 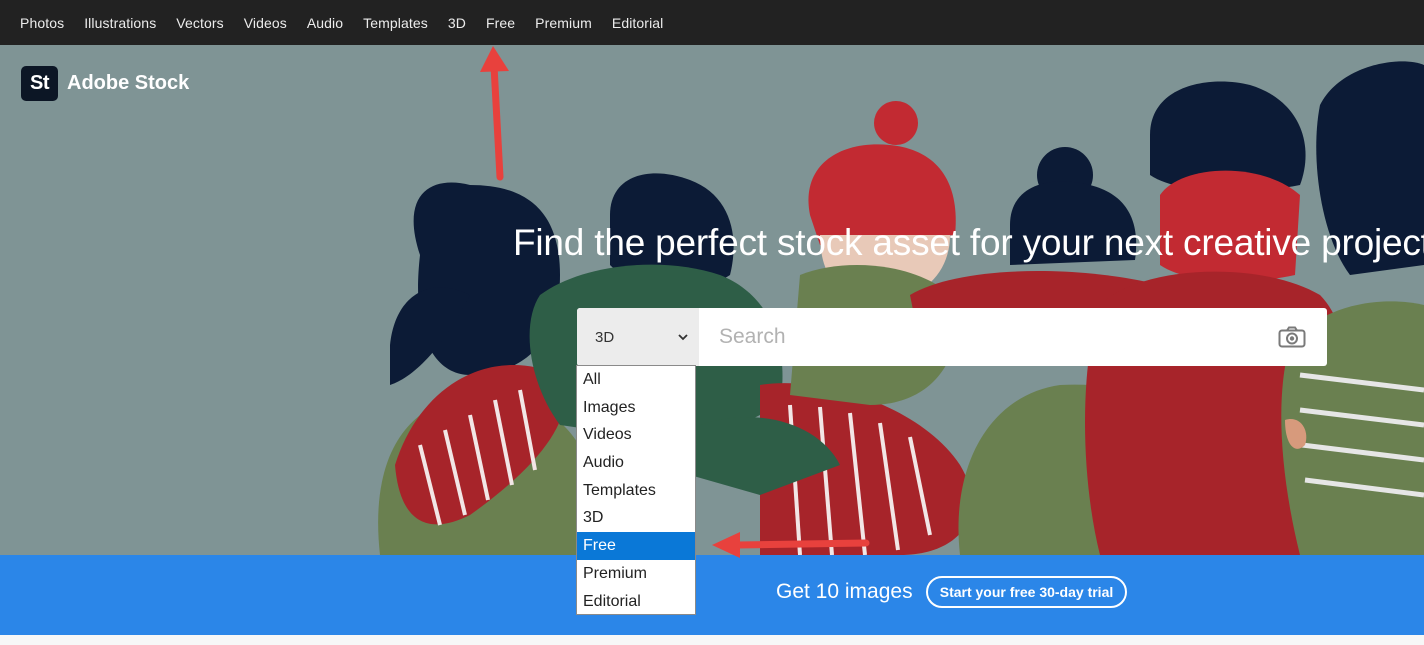 What do you see at coordinates (683, 337) in the screenshot?
I see `chevron-down-icon` at bounding box center [683, 337].